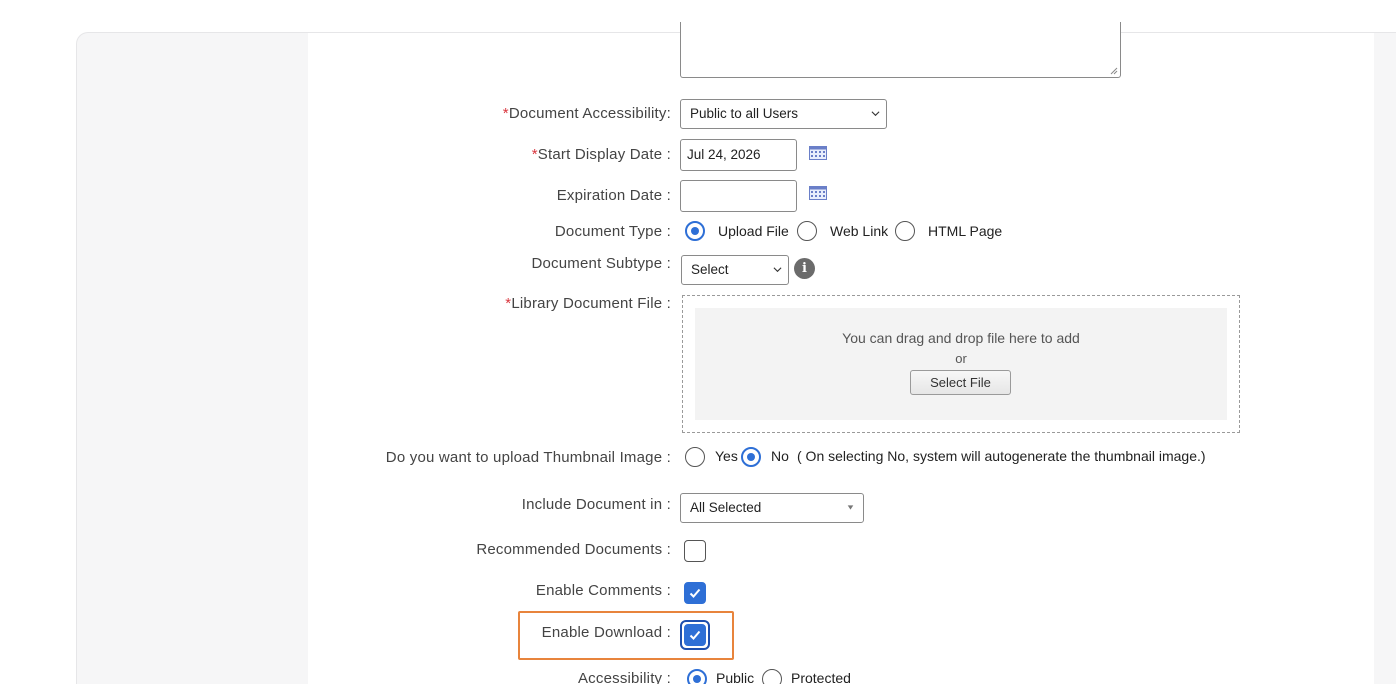  I want to click on radio-upload-file, so click(695, 231).